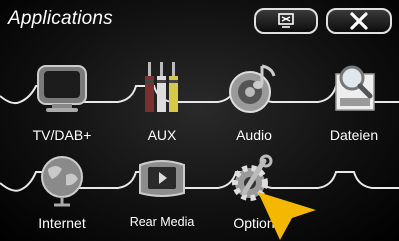 The width and height of the screenshot is (399, 241). Describe the element at coordinates (161, 87) in the screenshot. I see `aux-cable-icon` at that location.